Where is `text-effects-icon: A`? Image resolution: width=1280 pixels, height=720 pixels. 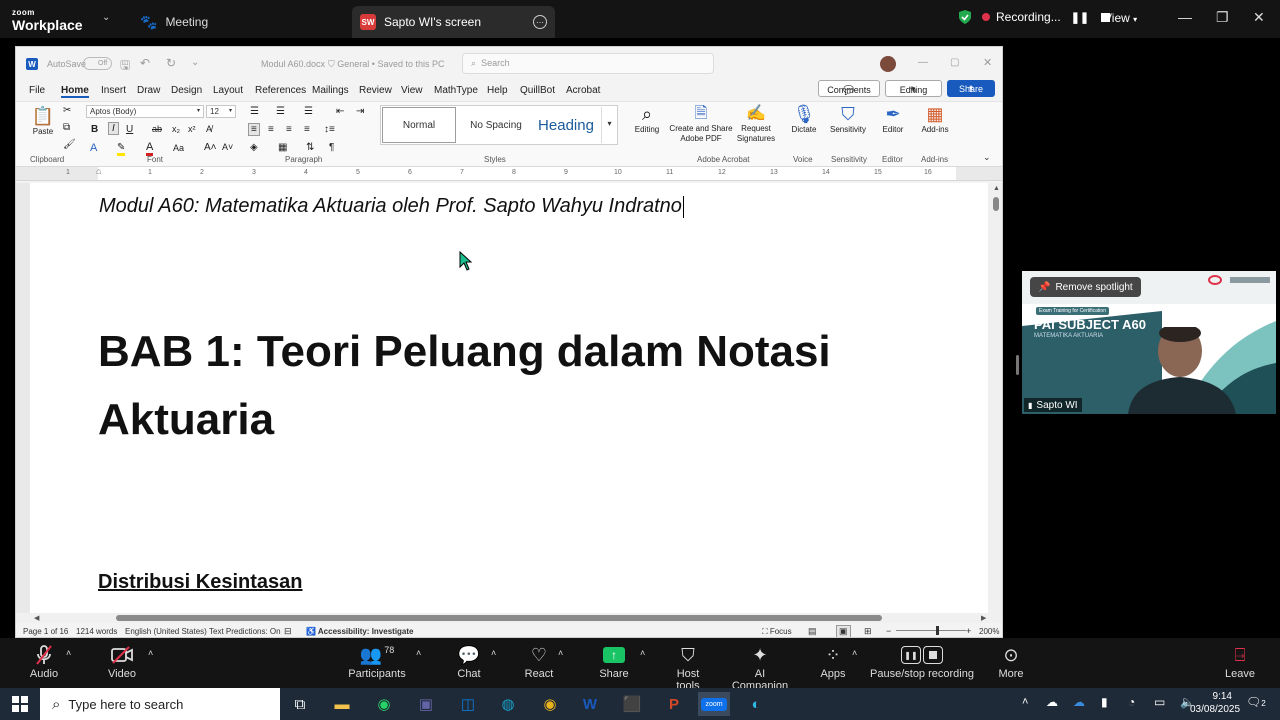 text-effects-icon: A is located at coordinates (93, 148).